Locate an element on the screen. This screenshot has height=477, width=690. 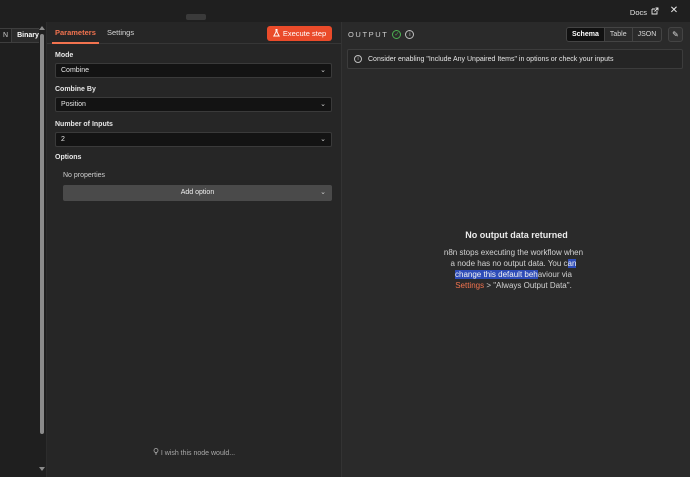
output-view-toggle: Schema Table JSON is located at coordinates (614, 34).